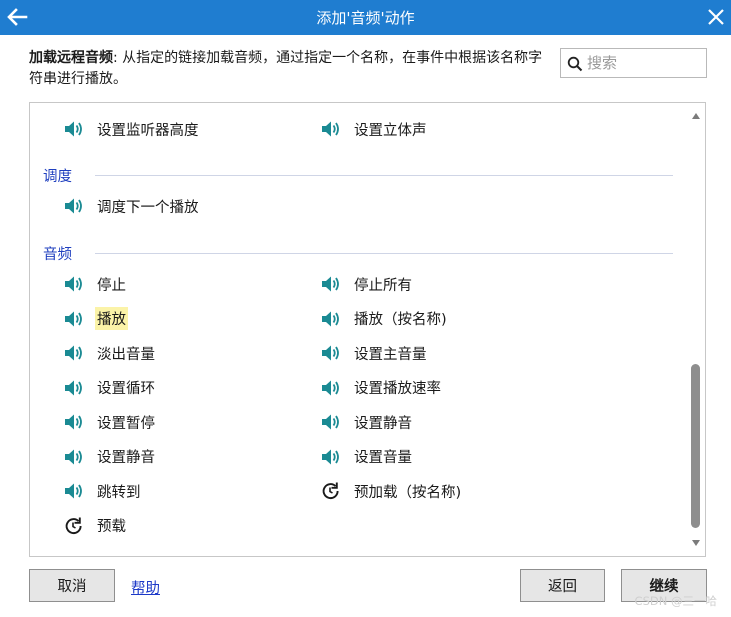  I want to click on action-item: 设置播放速率, so click(381, 388).